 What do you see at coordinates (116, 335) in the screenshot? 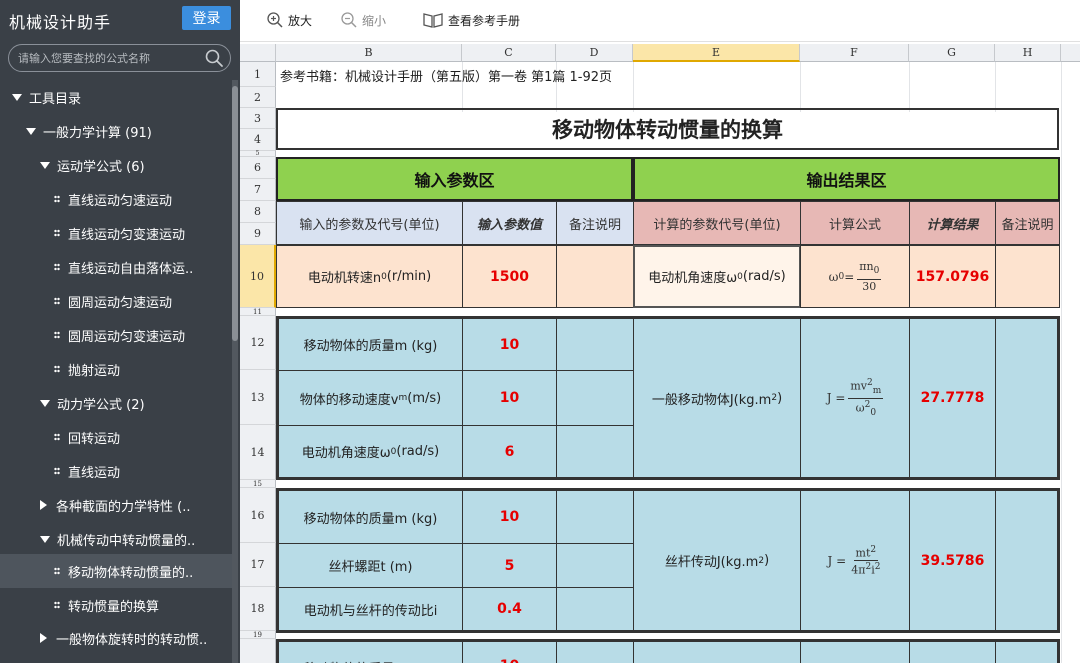
I see `tree-item-k5: 圆周运动匀变速运动` at bounding box center [116, 335].